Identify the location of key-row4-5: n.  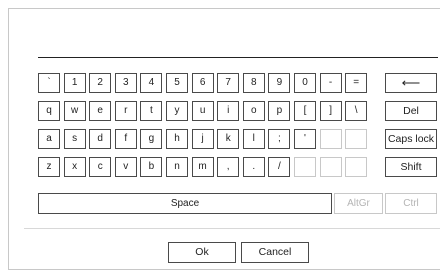
(177, 167).